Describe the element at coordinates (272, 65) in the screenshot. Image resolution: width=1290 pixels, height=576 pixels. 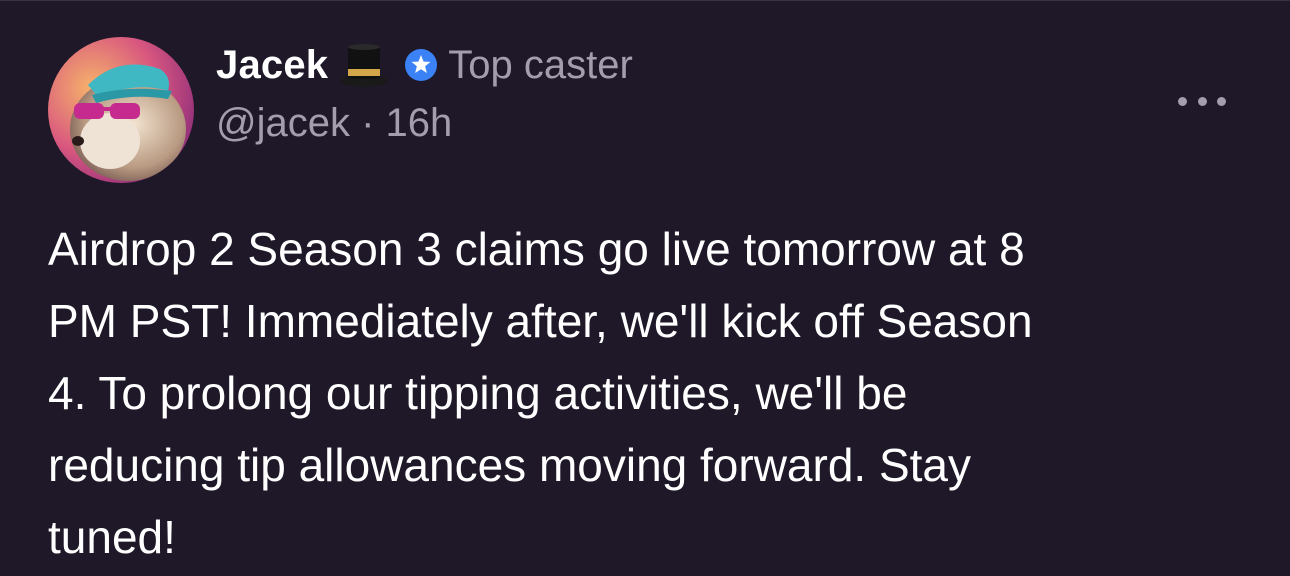
I see `author-display-name: Jacek` at that location.